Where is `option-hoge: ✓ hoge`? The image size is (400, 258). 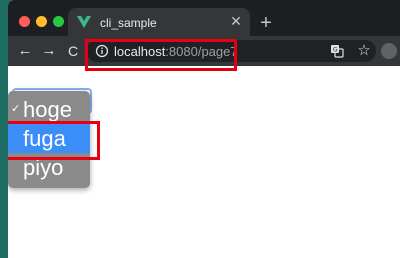 option-hoge: ✓ hoge is located at coordinates (49, 109).